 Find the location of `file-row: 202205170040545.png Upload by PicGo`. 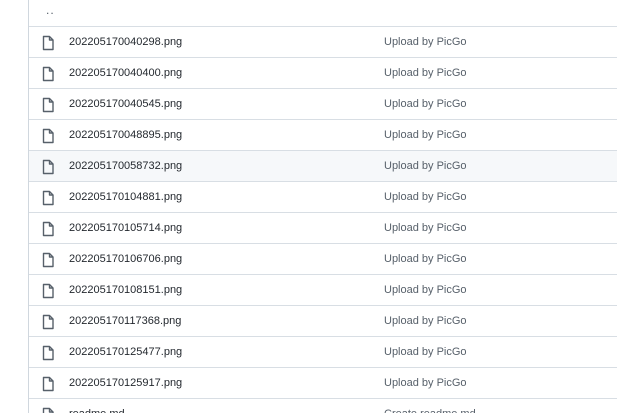

file-row: 202205170040545.png Upload by PicGo is located at coordinates (323, 104).